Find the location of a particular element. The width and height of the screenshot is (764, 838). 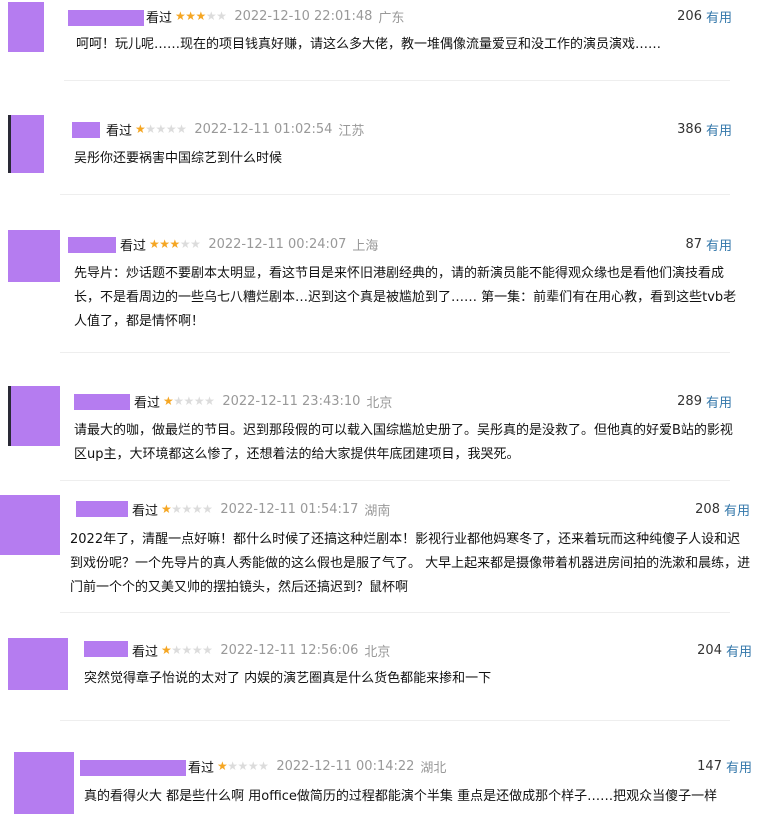

review-meta: 看过 ★ ★ ★ ★ ★ 2022-12-11 23:43:10 北京 is located at coordinates (263, 401).